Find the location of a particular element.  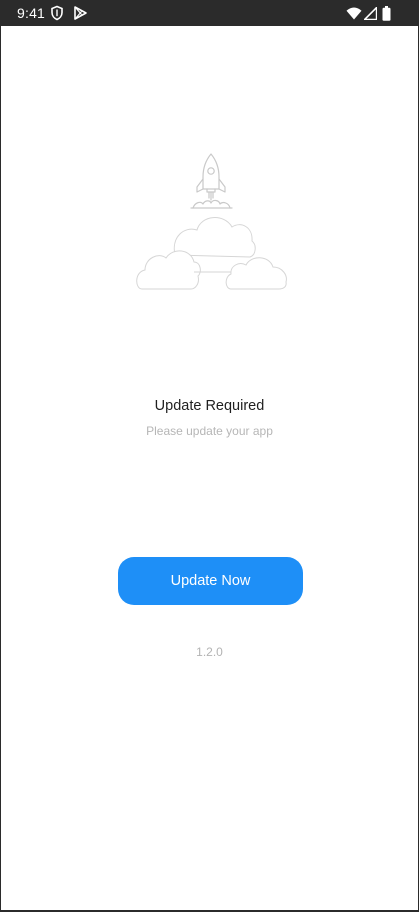

clouds-icon is located at coordinates (211, 253).